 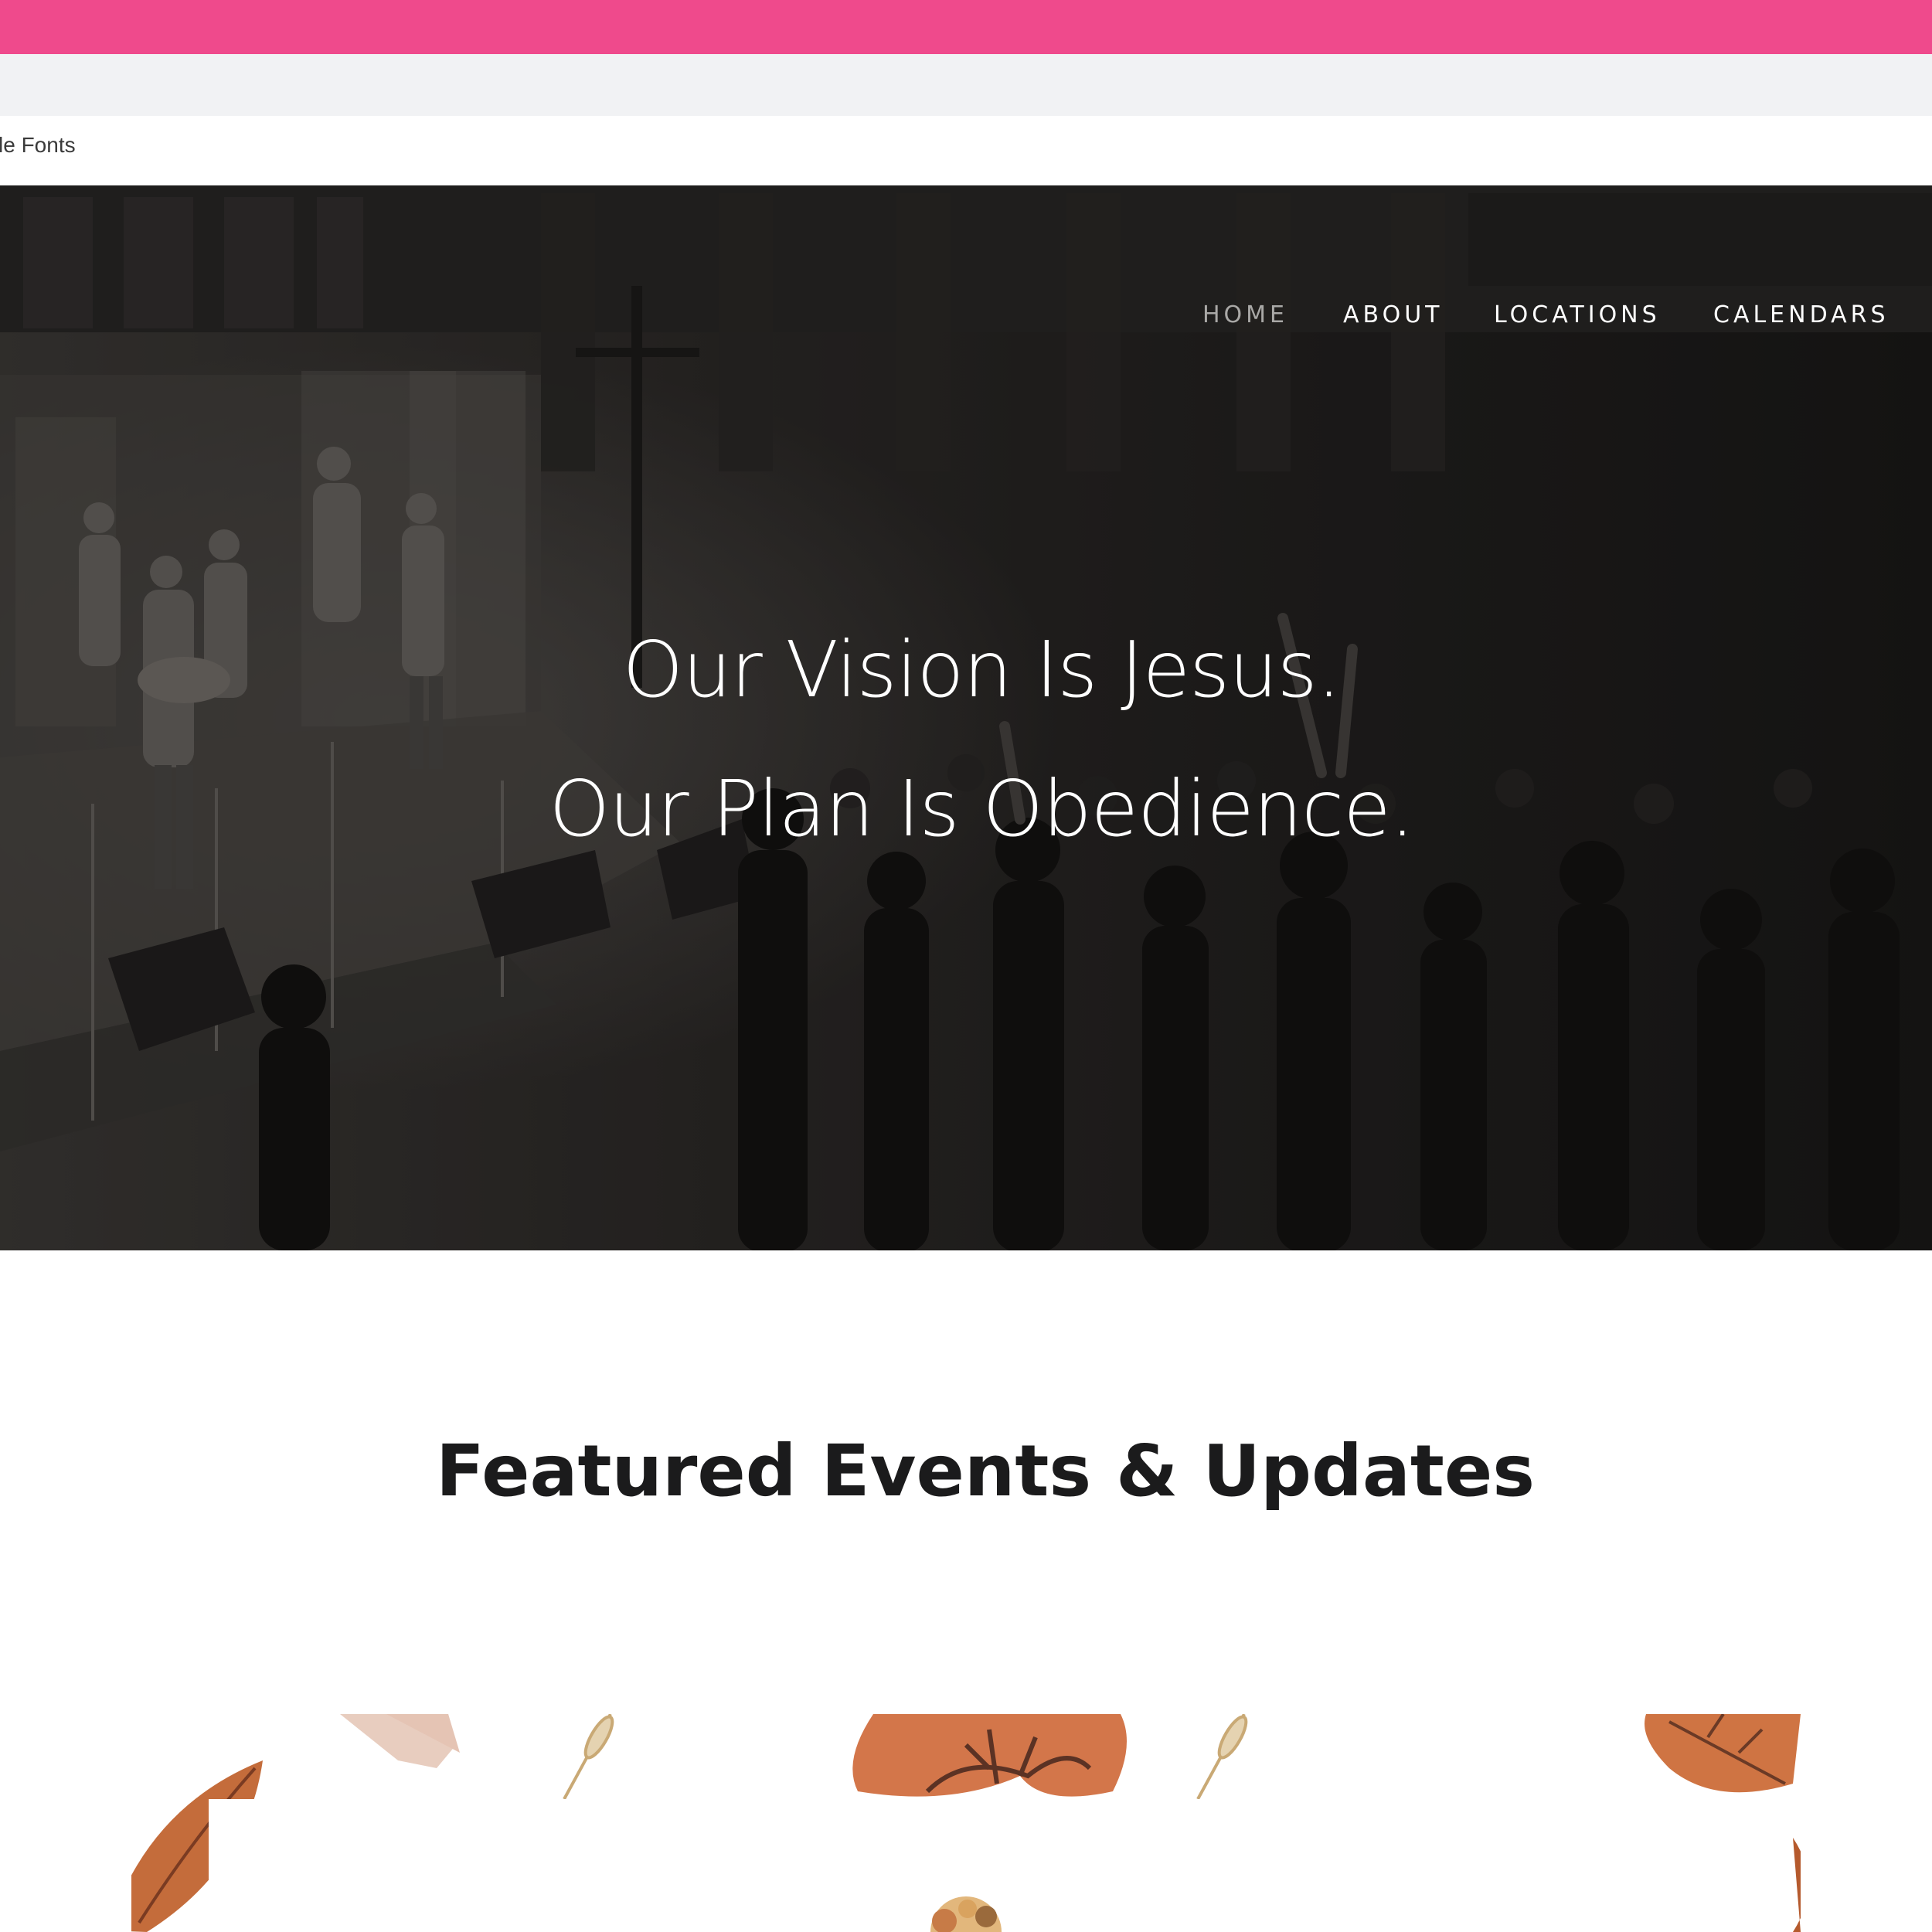 I want to click on nav-item-home: HOME, so click(x=1245, y=314).